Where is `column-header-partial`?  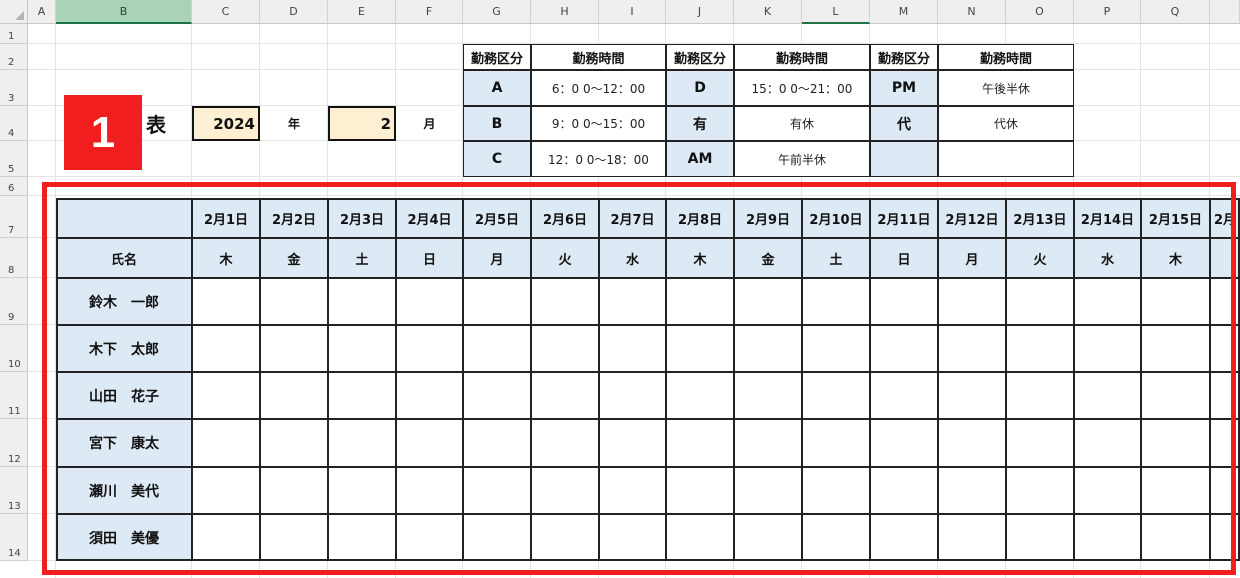 column-header-partial is located at coordinates (1225, 12).